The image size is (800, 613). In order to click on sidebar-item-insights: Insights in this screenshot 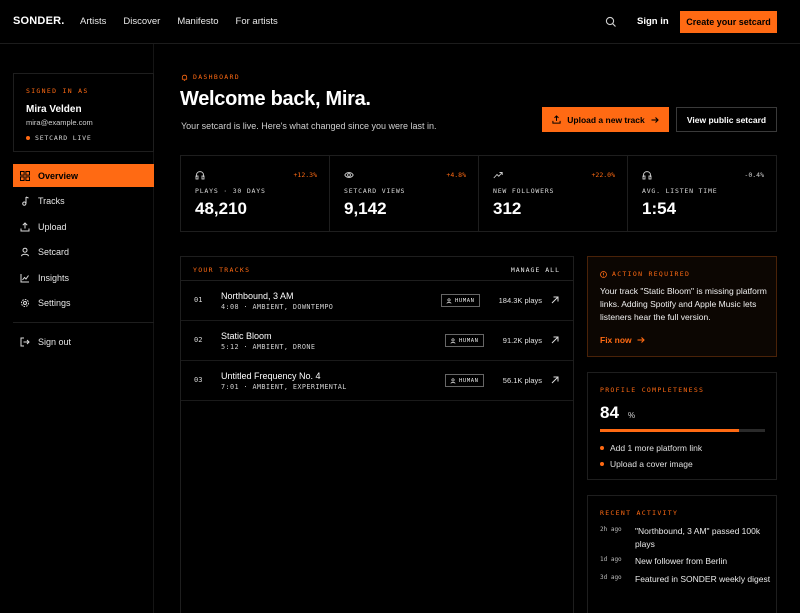, I will do `click(83, 277)`.